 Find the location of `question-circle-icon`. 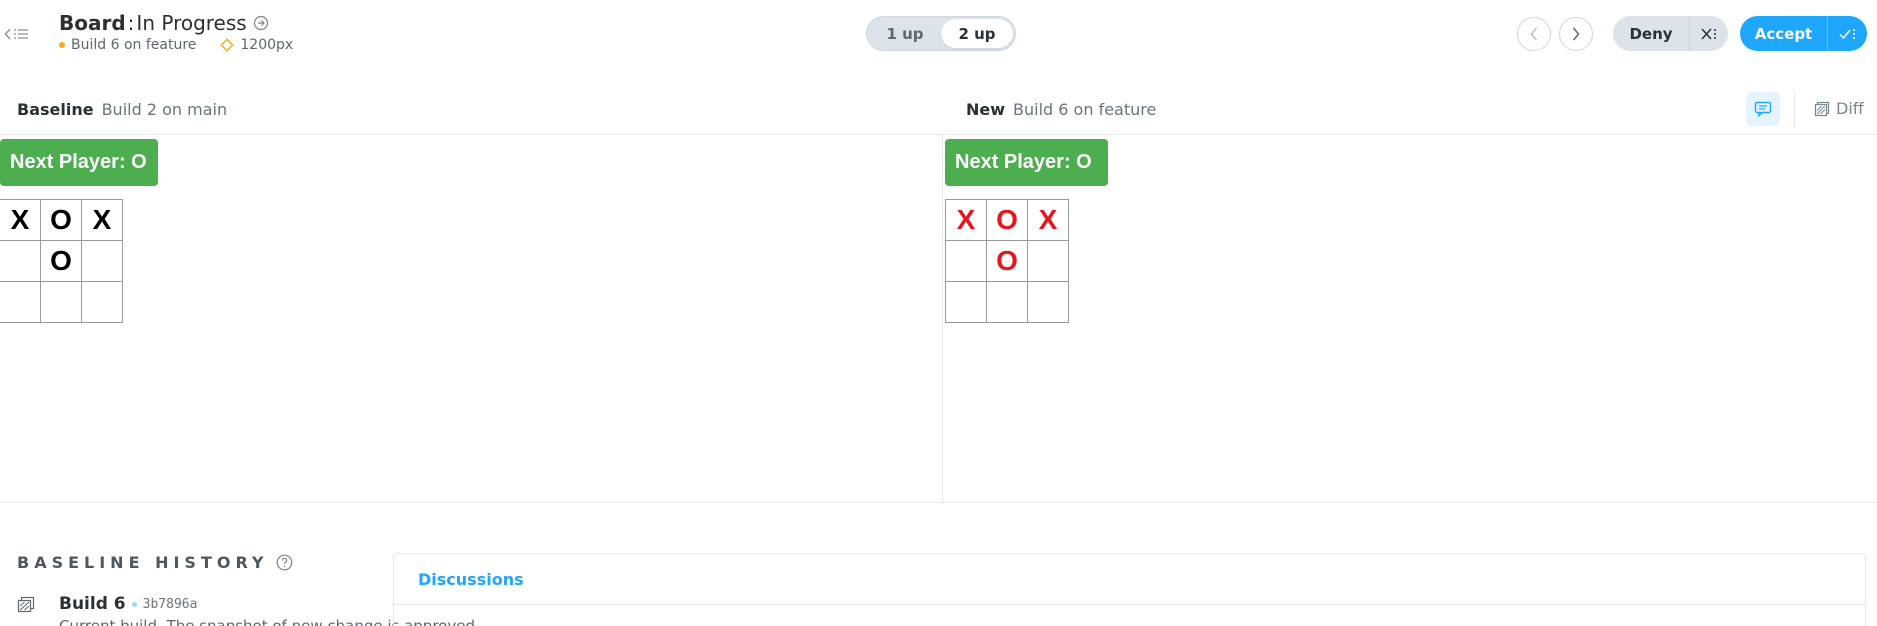

question-circle-icon is located at coordinates (284, 562).